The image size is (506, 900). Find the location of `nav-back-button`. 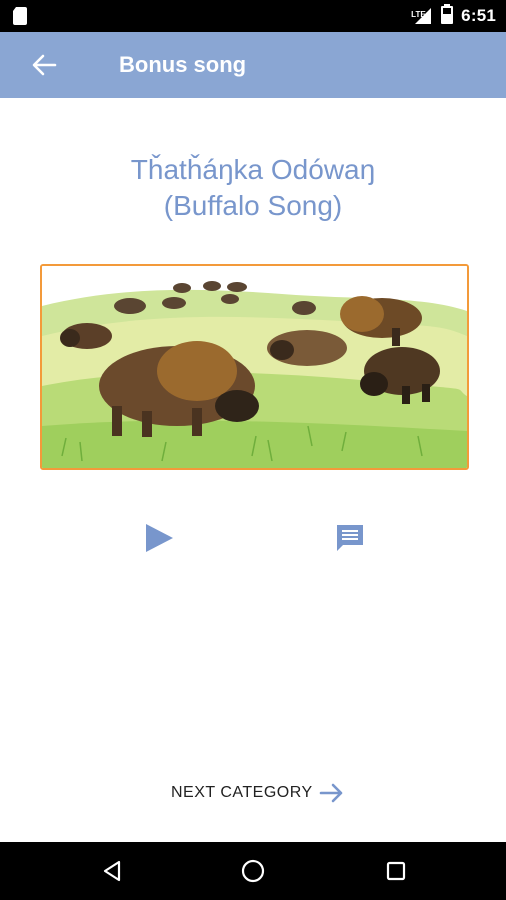

nav-back-button is located at coordinates (112, 871).